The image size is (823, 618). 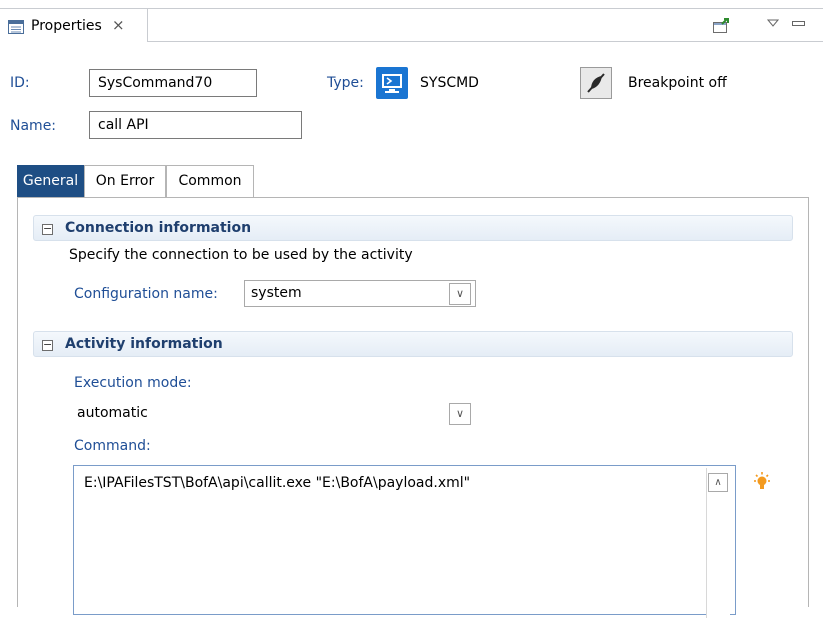 What do you see at coordinates (360, 293) in the screenshot?
I see `configuration-name-select: system` at bounding box center [360, 293].